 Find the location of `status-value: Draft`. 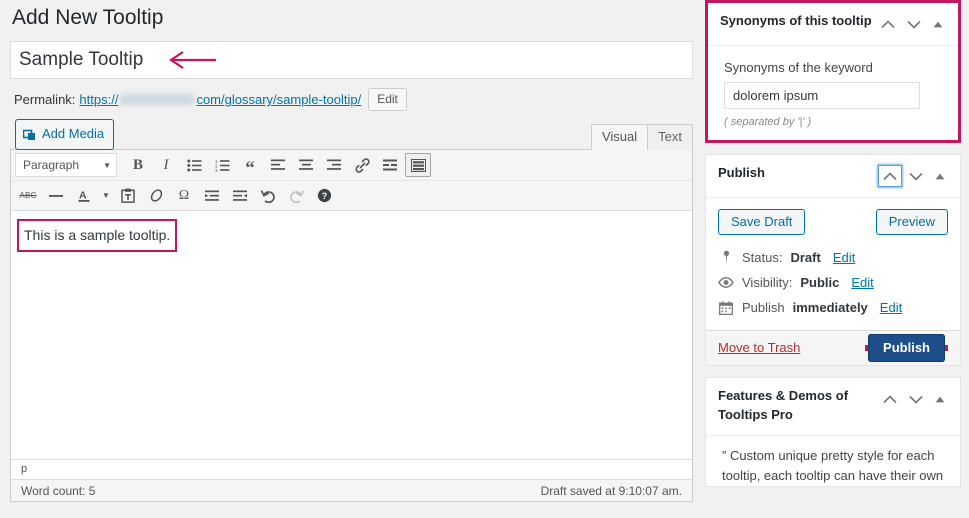

status-value: Draft is located at coordinates (805, 257).